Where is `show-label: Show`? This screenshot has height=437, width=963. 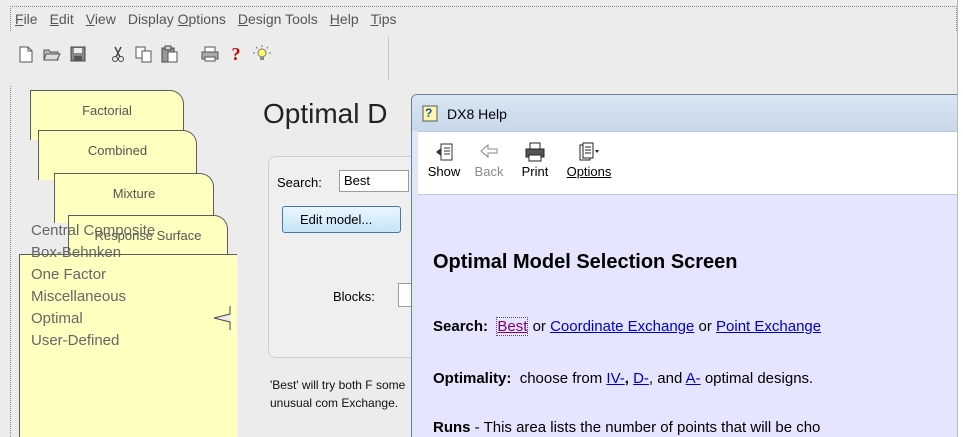 show-label: Show is located at coordinates (444, 171).